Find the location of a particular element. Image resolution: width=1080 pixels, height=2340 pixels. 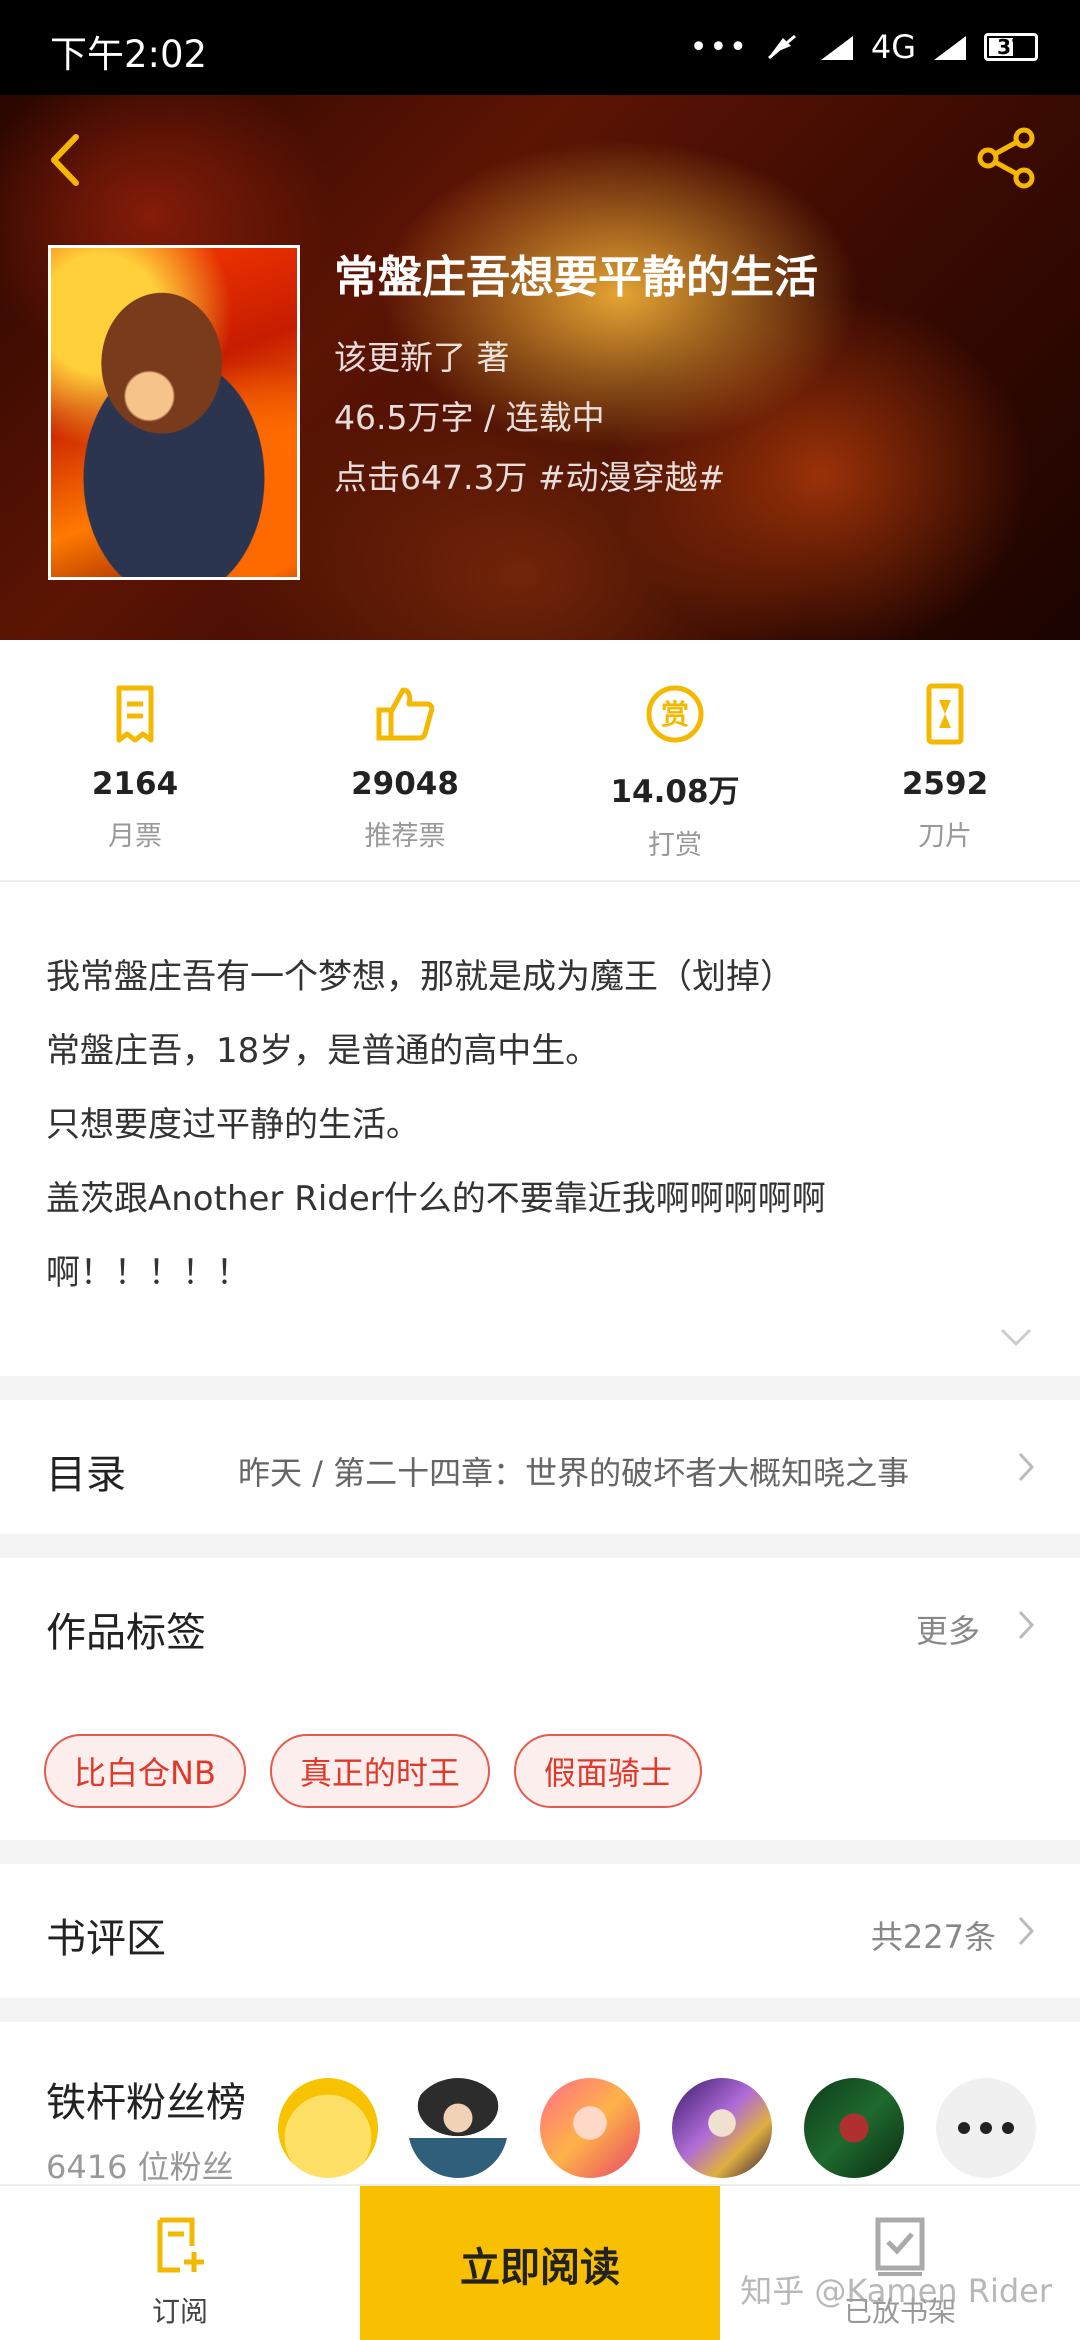

reward-icon: 赏 is located at coordinates (675, 714).